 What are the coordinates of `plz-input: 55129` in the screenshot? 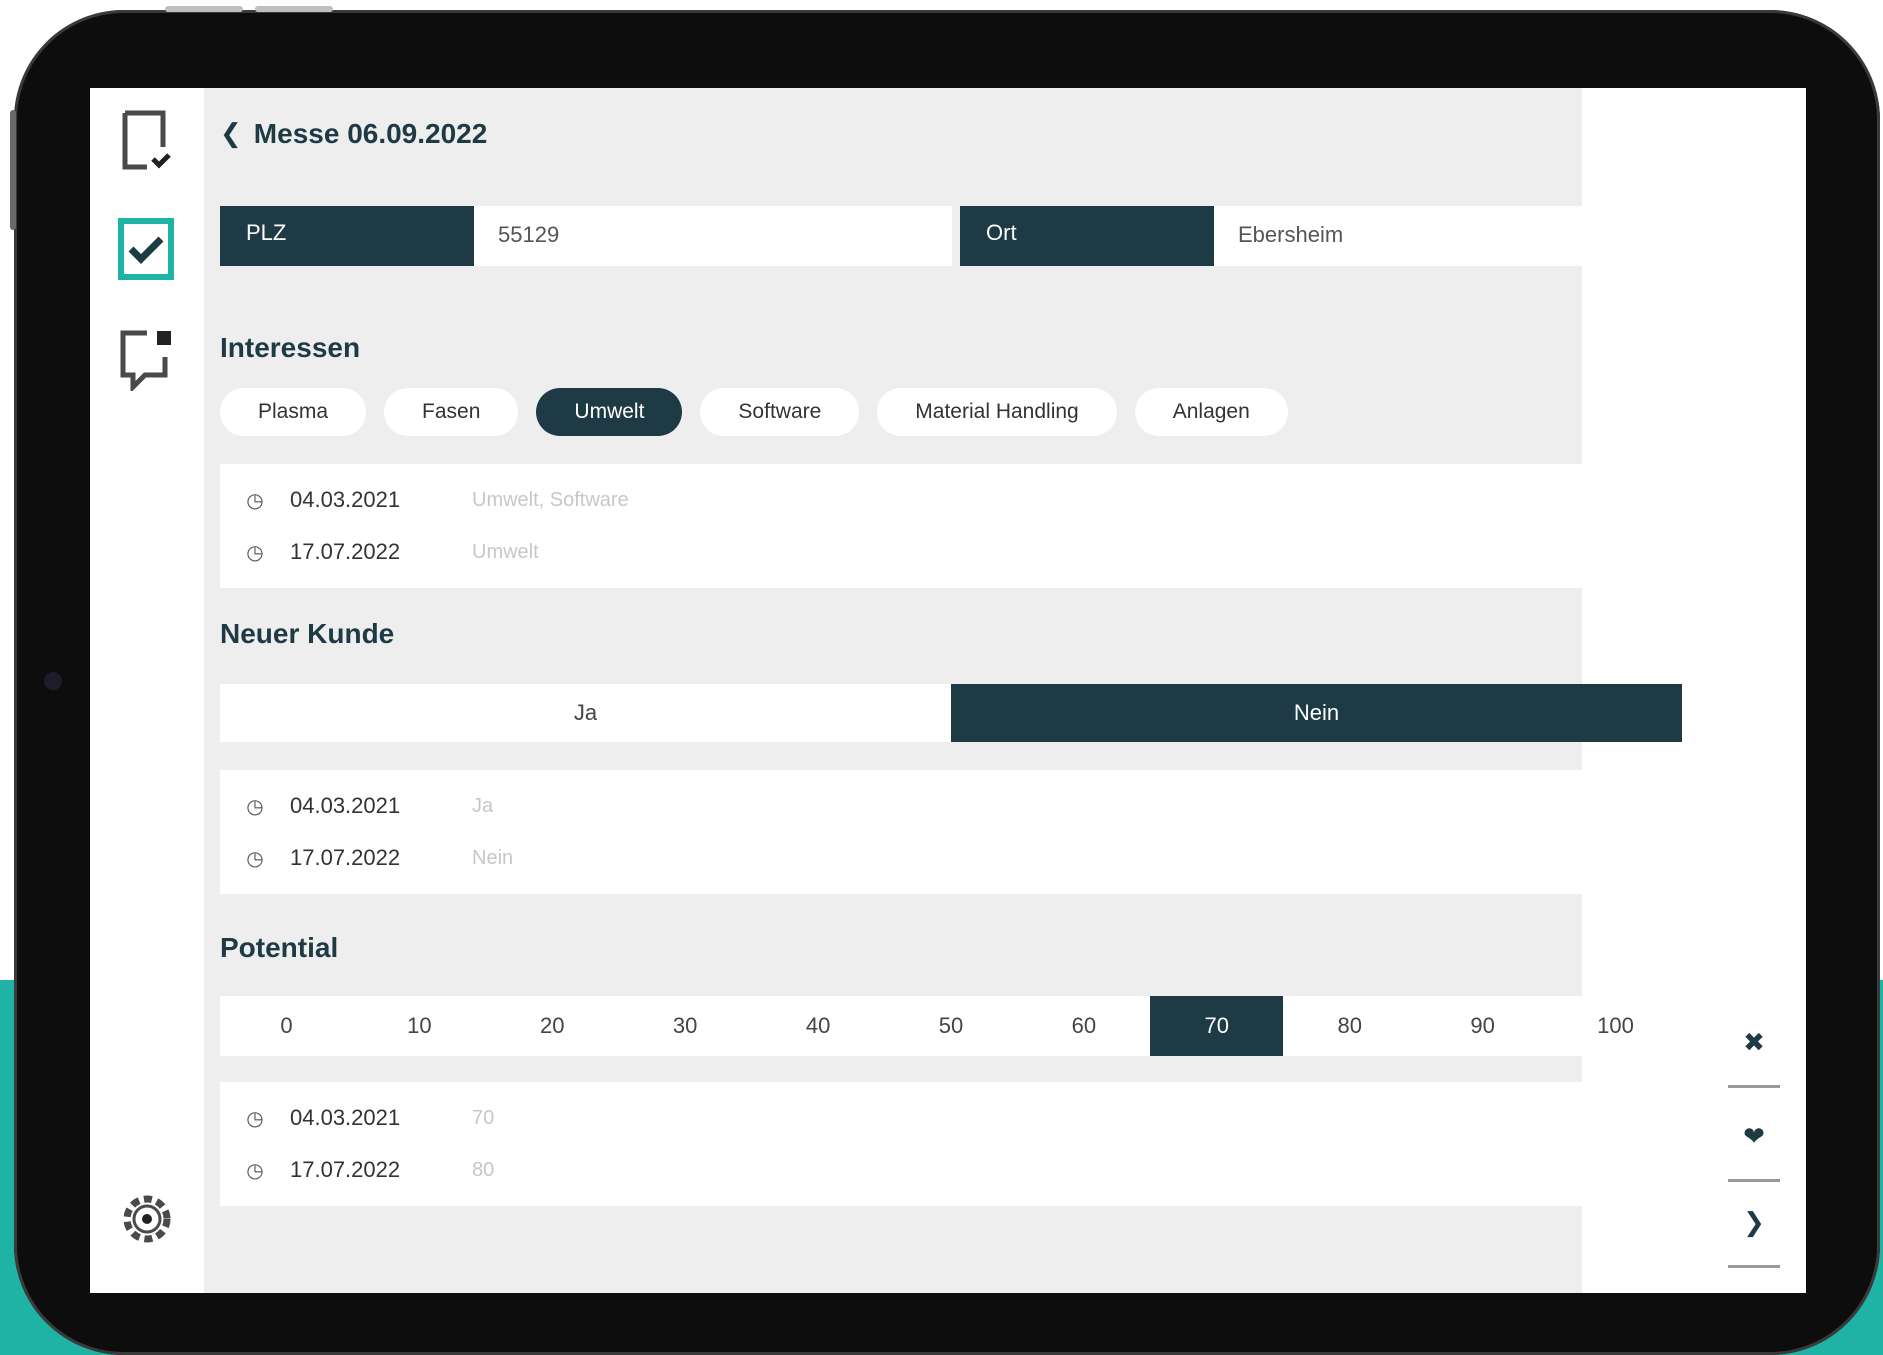 It's located at (713, 236).